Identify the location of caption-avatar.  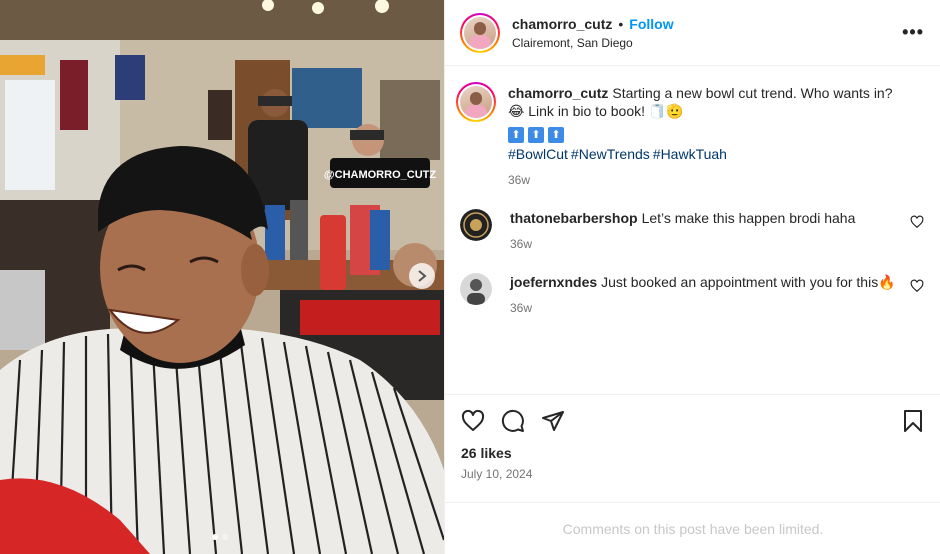
(476, 102).